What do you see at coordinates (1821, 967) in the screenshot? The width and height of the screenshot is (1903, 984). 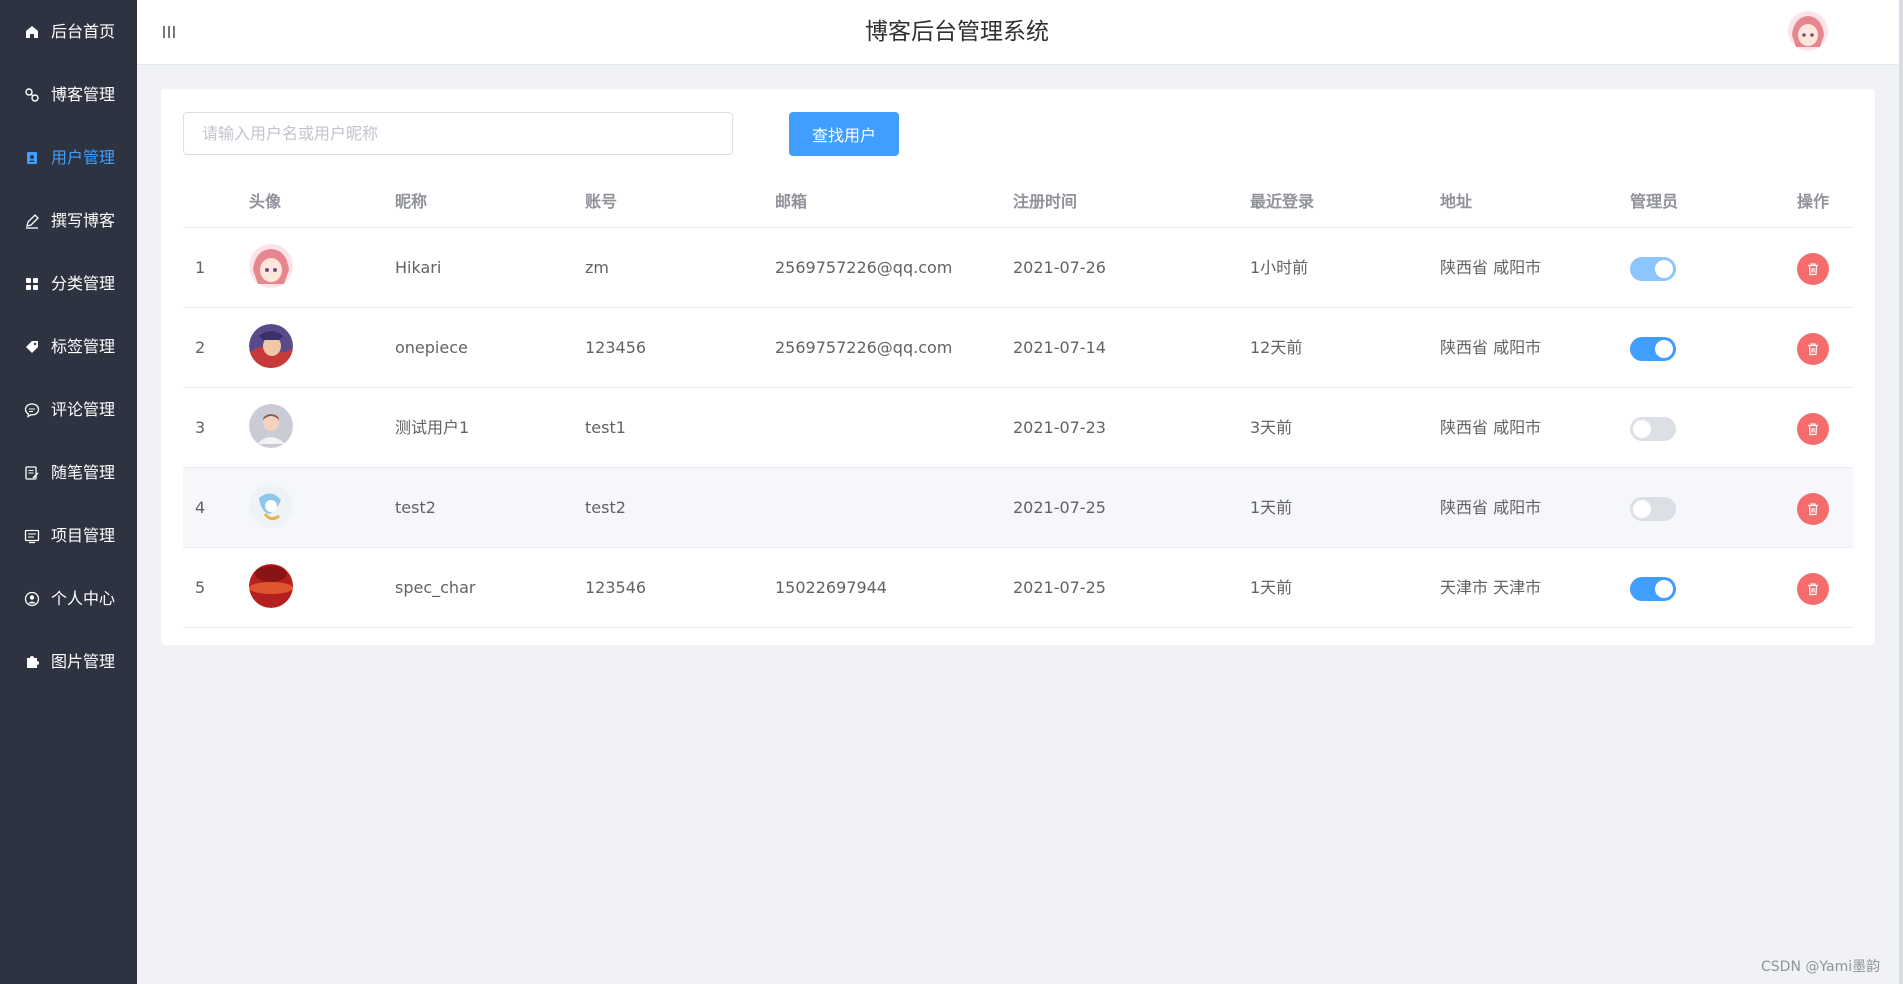 I see `watermark: CSDN @Yami墨韵` at bounding box center [1821, 967].